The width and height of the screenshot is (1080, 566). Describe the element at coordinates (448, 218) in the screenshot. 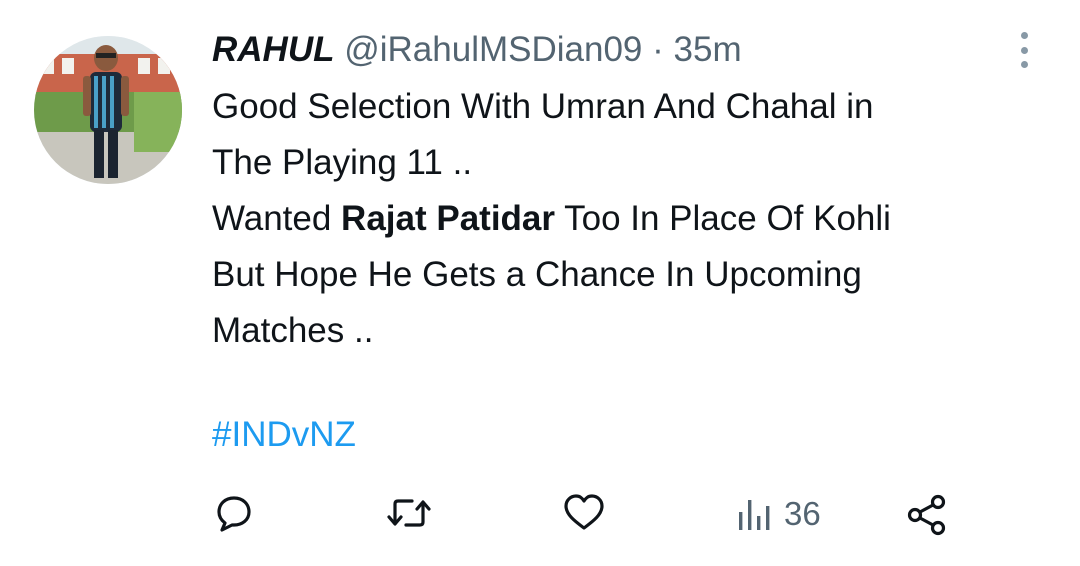

I see `bold-mention: Rajat Patidar` at that location.